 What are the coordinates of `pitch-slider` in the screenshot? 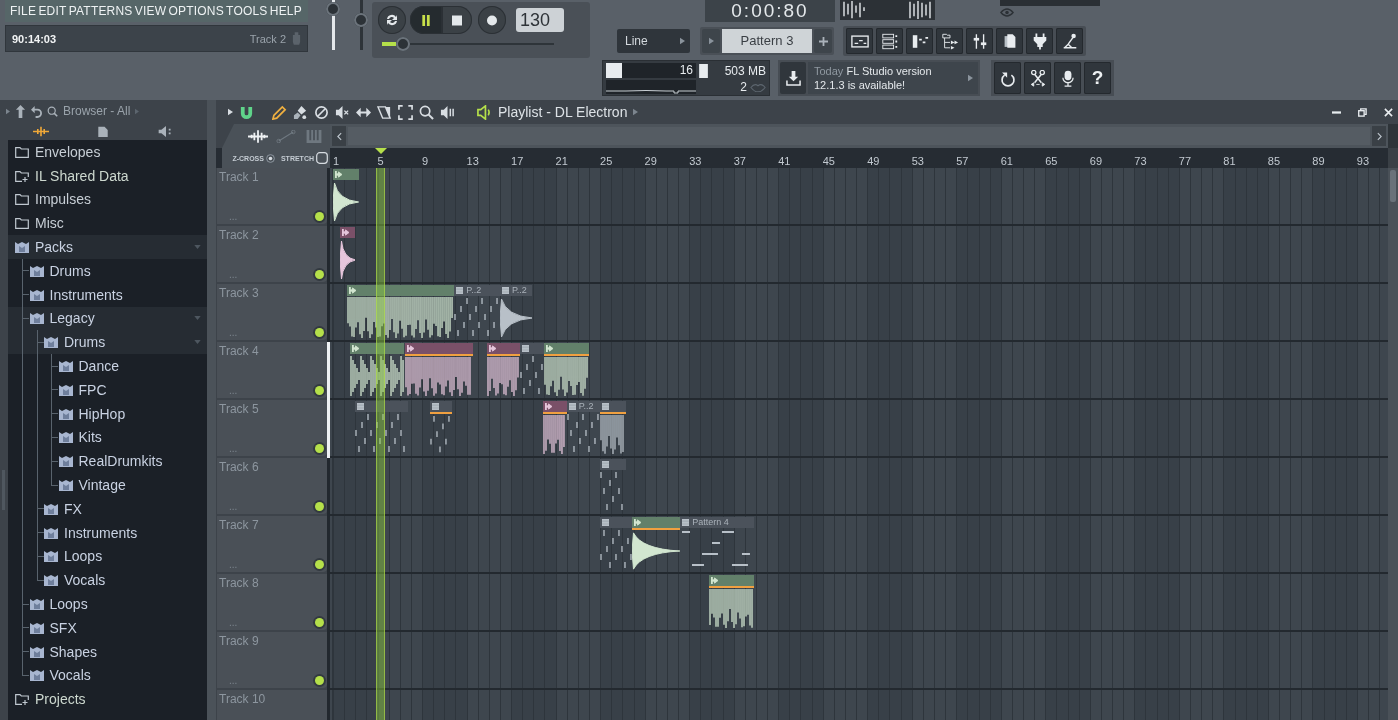 It's located at (361, 25).